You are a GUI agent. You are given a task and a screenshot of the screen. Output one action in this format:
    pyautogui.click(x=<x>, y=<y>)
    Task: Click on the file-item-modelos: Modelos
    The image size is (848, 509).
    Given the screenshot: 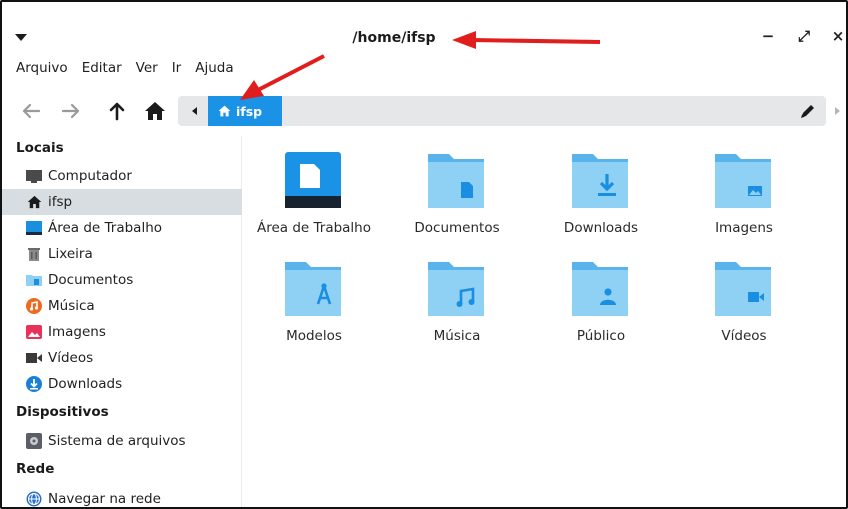 What is the action you would take?
    pyautogui.click(x=314, y=297)
    